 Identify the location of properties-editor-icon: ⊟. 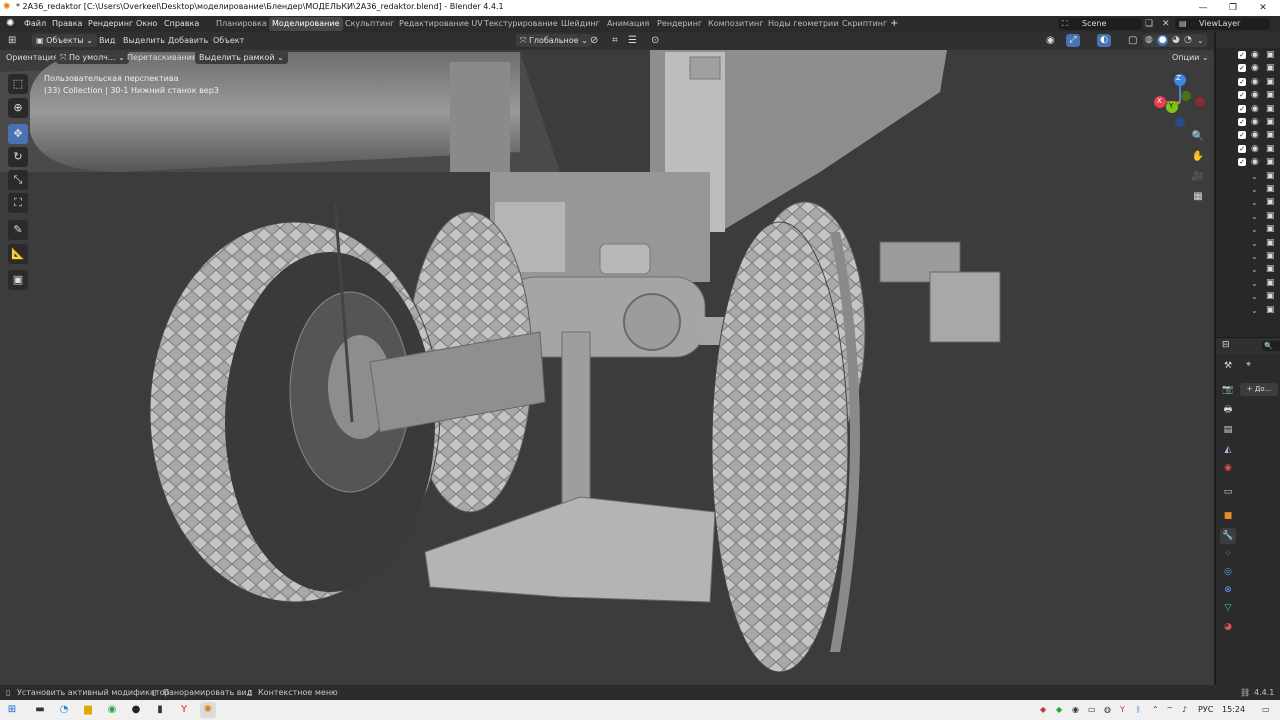
(1226, 345).